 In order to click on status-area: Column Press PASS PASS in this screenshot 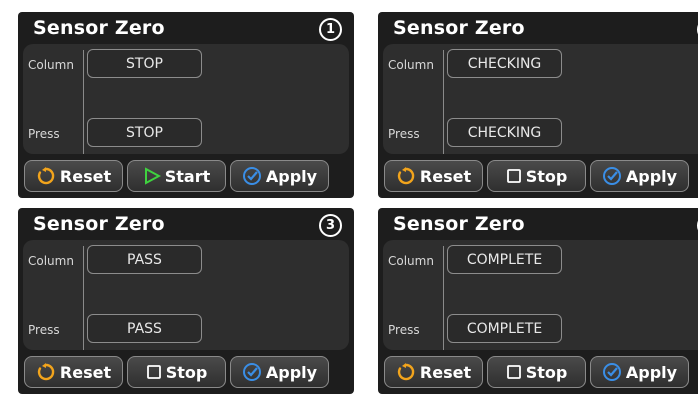, I will do `click(186, 295)`.